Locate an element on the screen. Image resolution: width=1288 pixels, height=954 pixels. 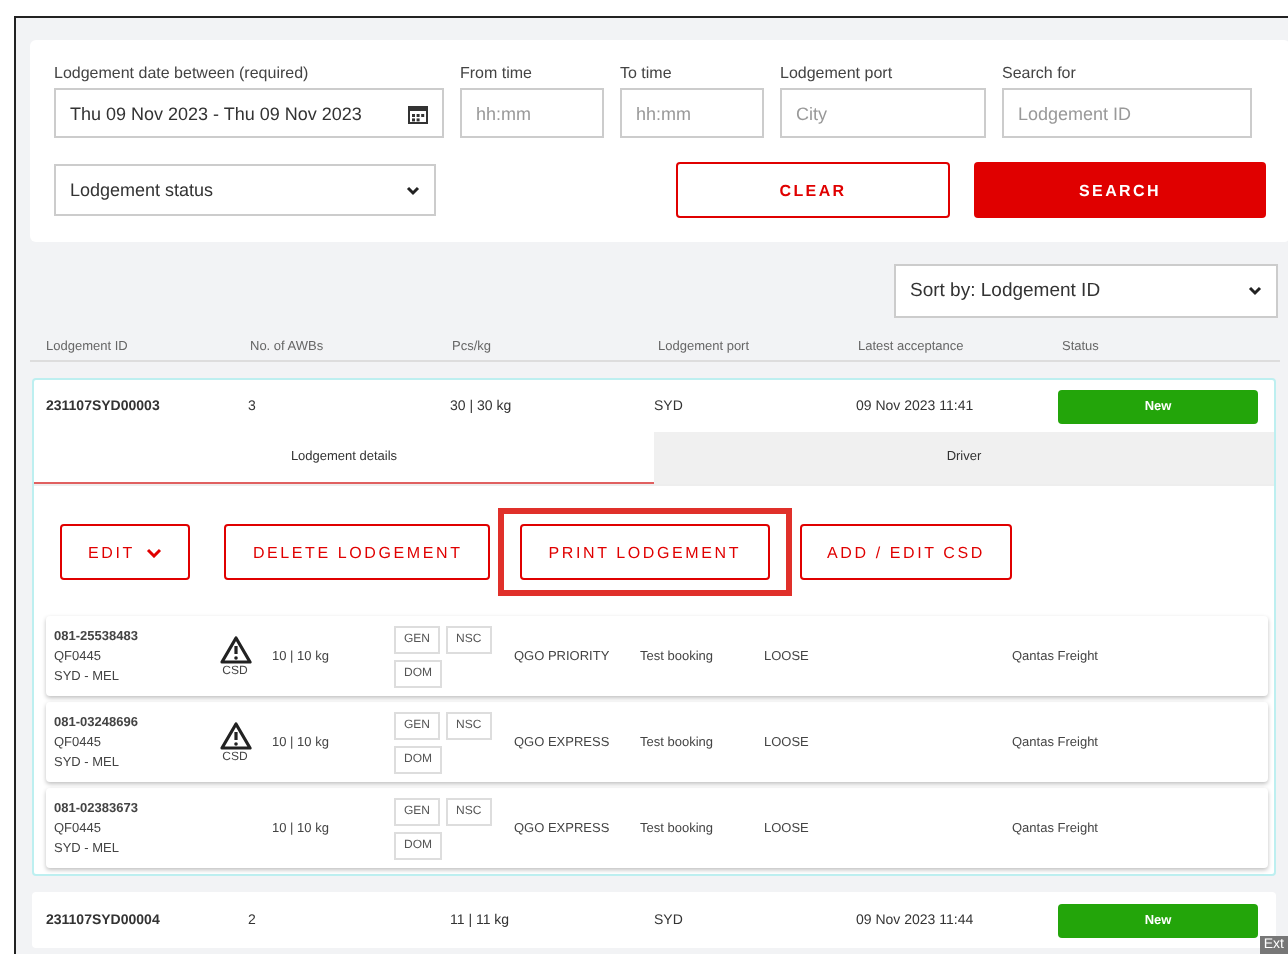
field-label: Lodgement date between (required) is located at coordinates (182, 73).